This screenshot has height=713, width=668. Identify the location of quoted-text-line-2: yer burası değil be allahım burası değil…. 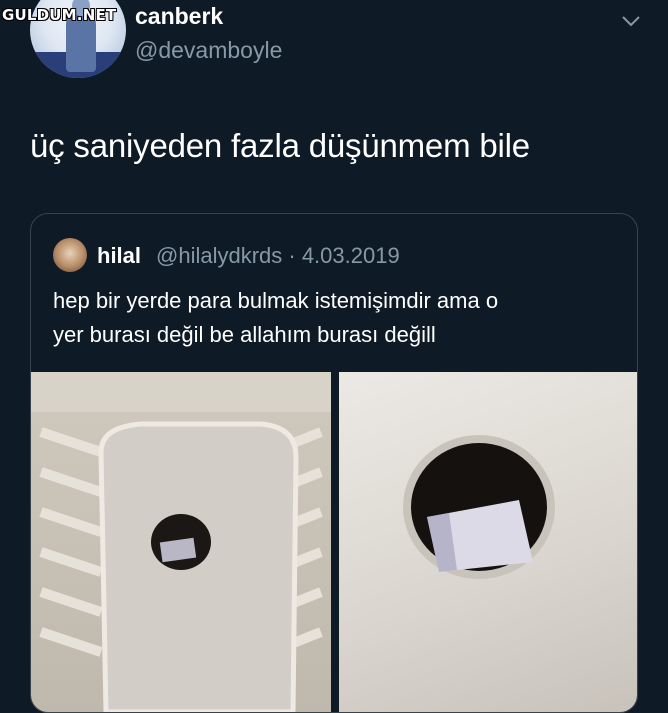
(244, 334).